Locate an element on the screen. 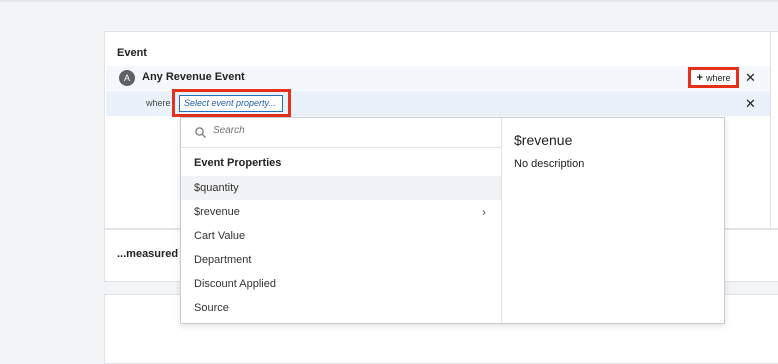 The height and width of the screenshot is (364, 778). where-label: where is located at coordinates (158, 103).